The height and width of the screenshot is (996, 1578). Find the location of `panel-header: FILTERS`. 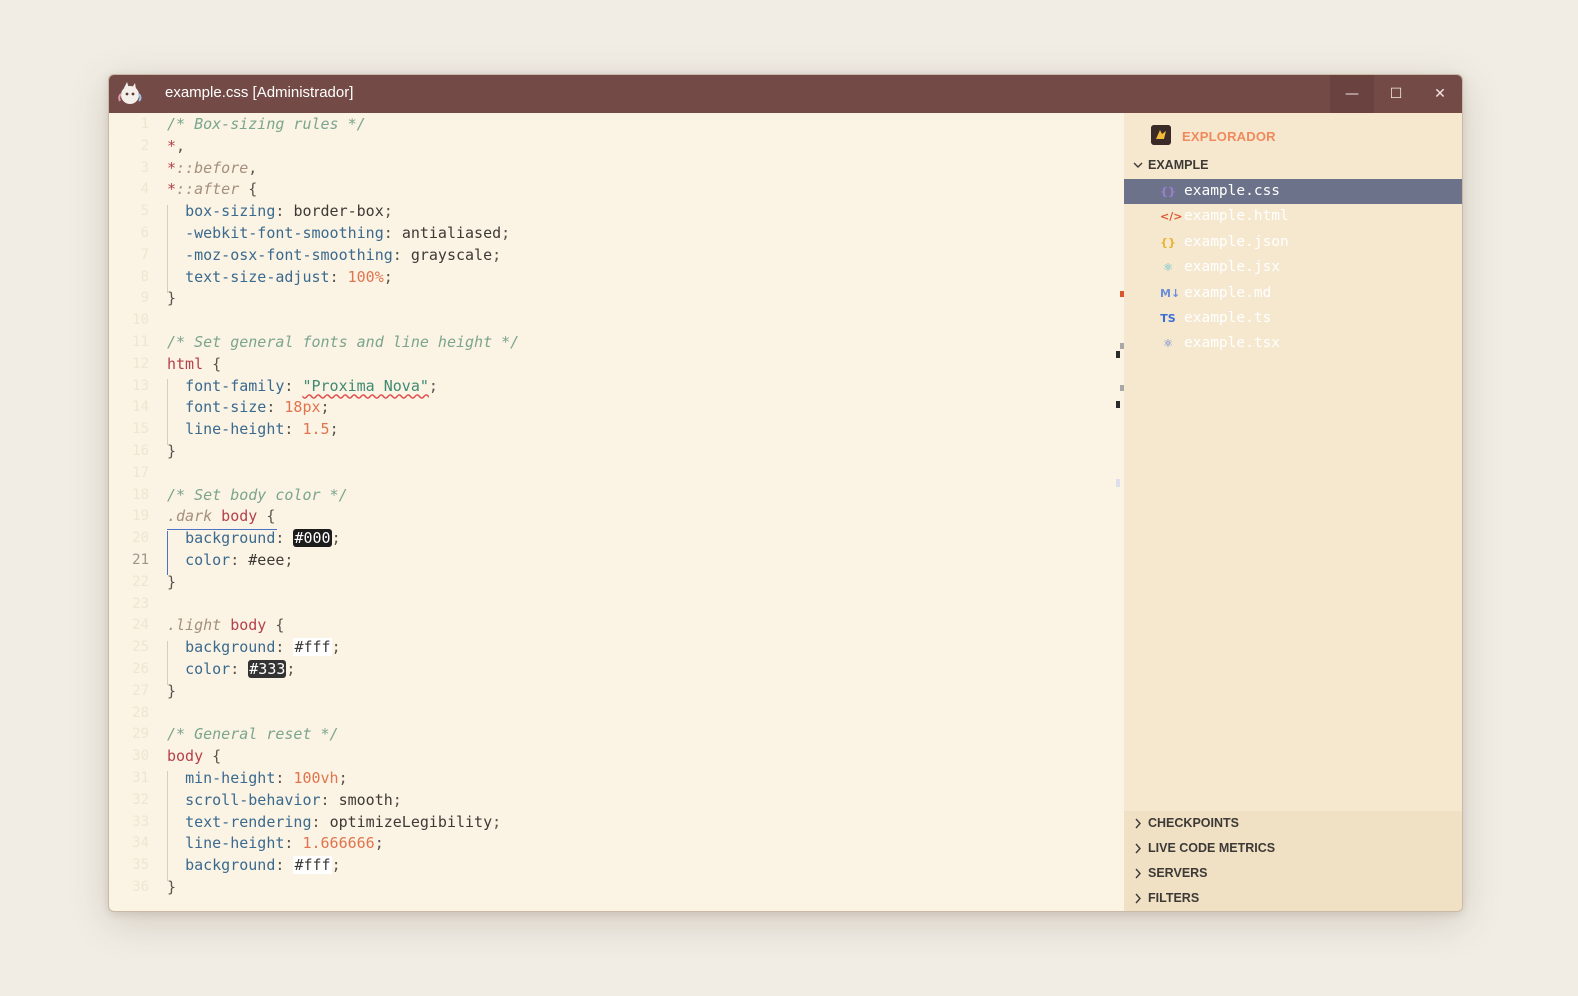

panel-header: FILTERS is located at coordinates (1293, 898).